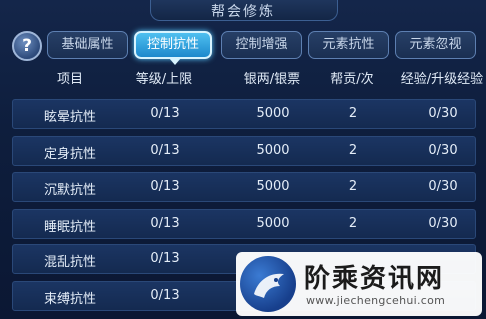  Describe the element at coordinates (376, 300) in the screenshot. I see `watermark-url: www.jiechengcehui.com` at that location.